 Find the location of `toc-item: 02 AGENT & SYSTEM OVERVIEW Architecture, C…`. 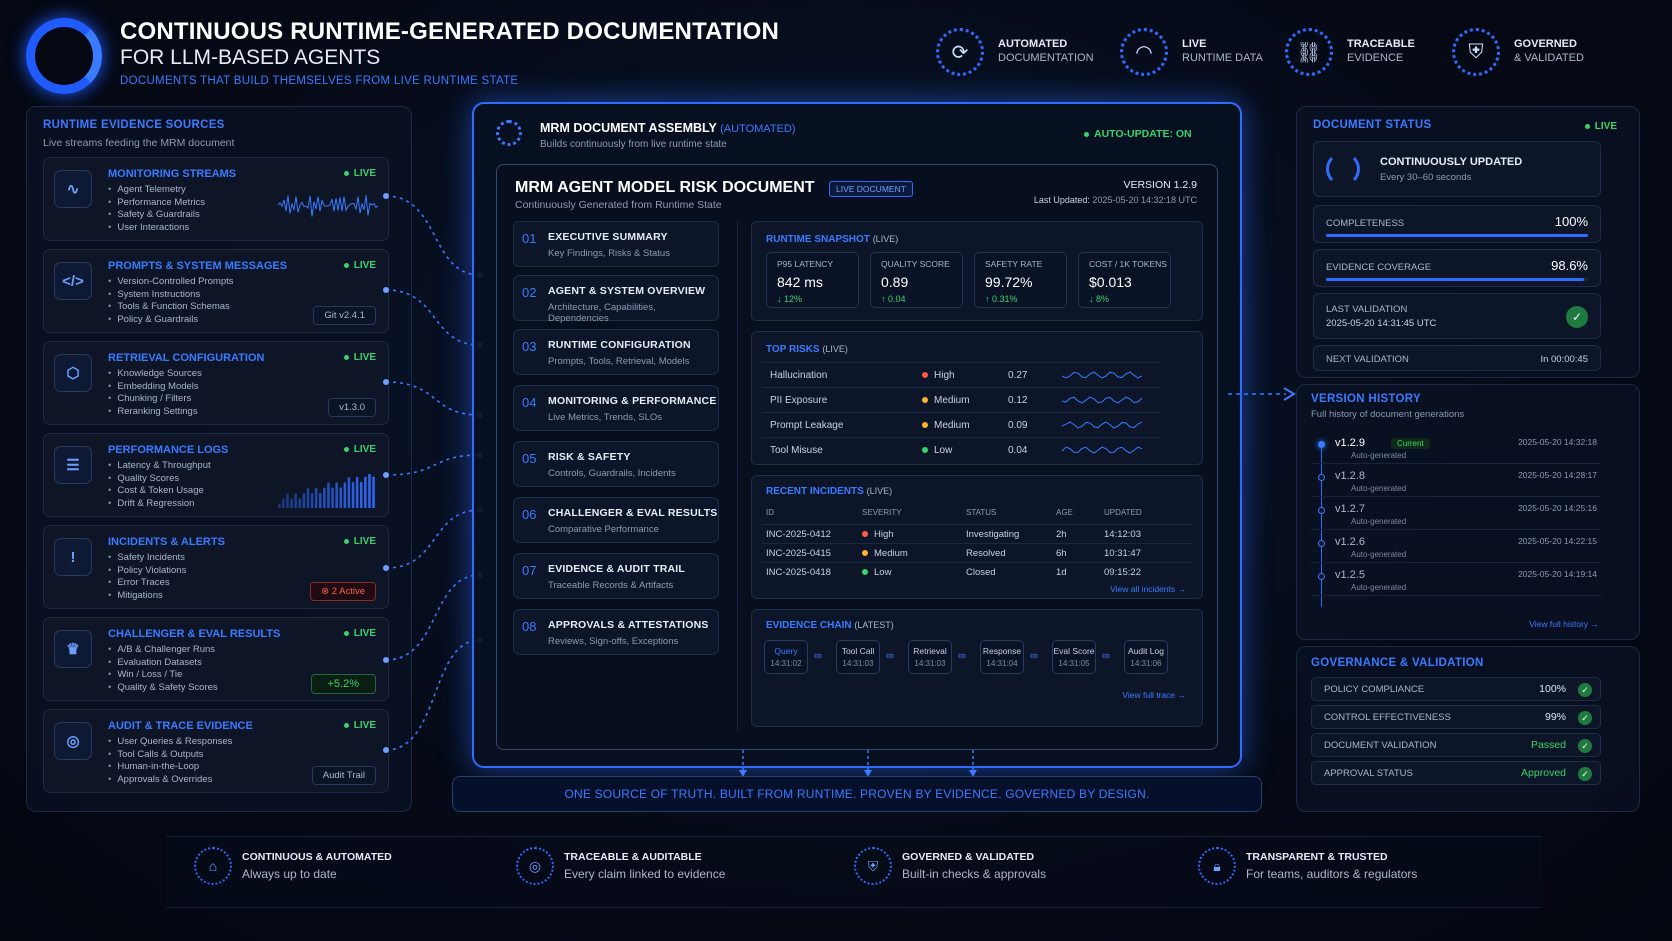

toc-item: 02 AGENT & SYSTEM OVERVIEW Architecture, C… is located at coordinates (616, 299).